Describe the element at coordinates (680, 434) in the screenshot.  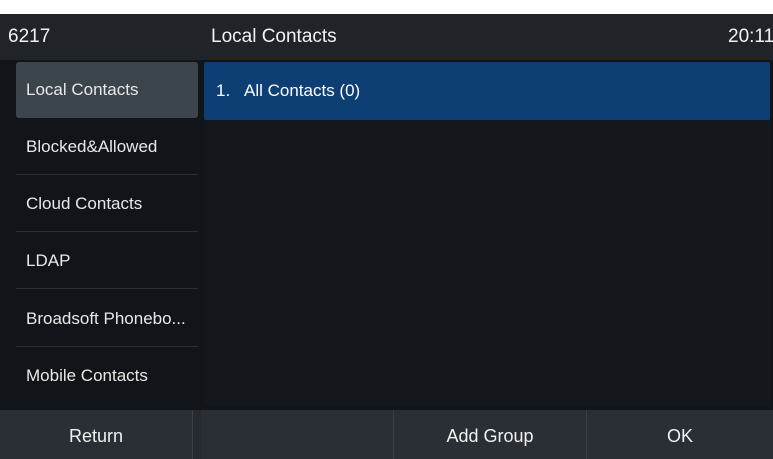
I see `ok-button: OK` at that location.